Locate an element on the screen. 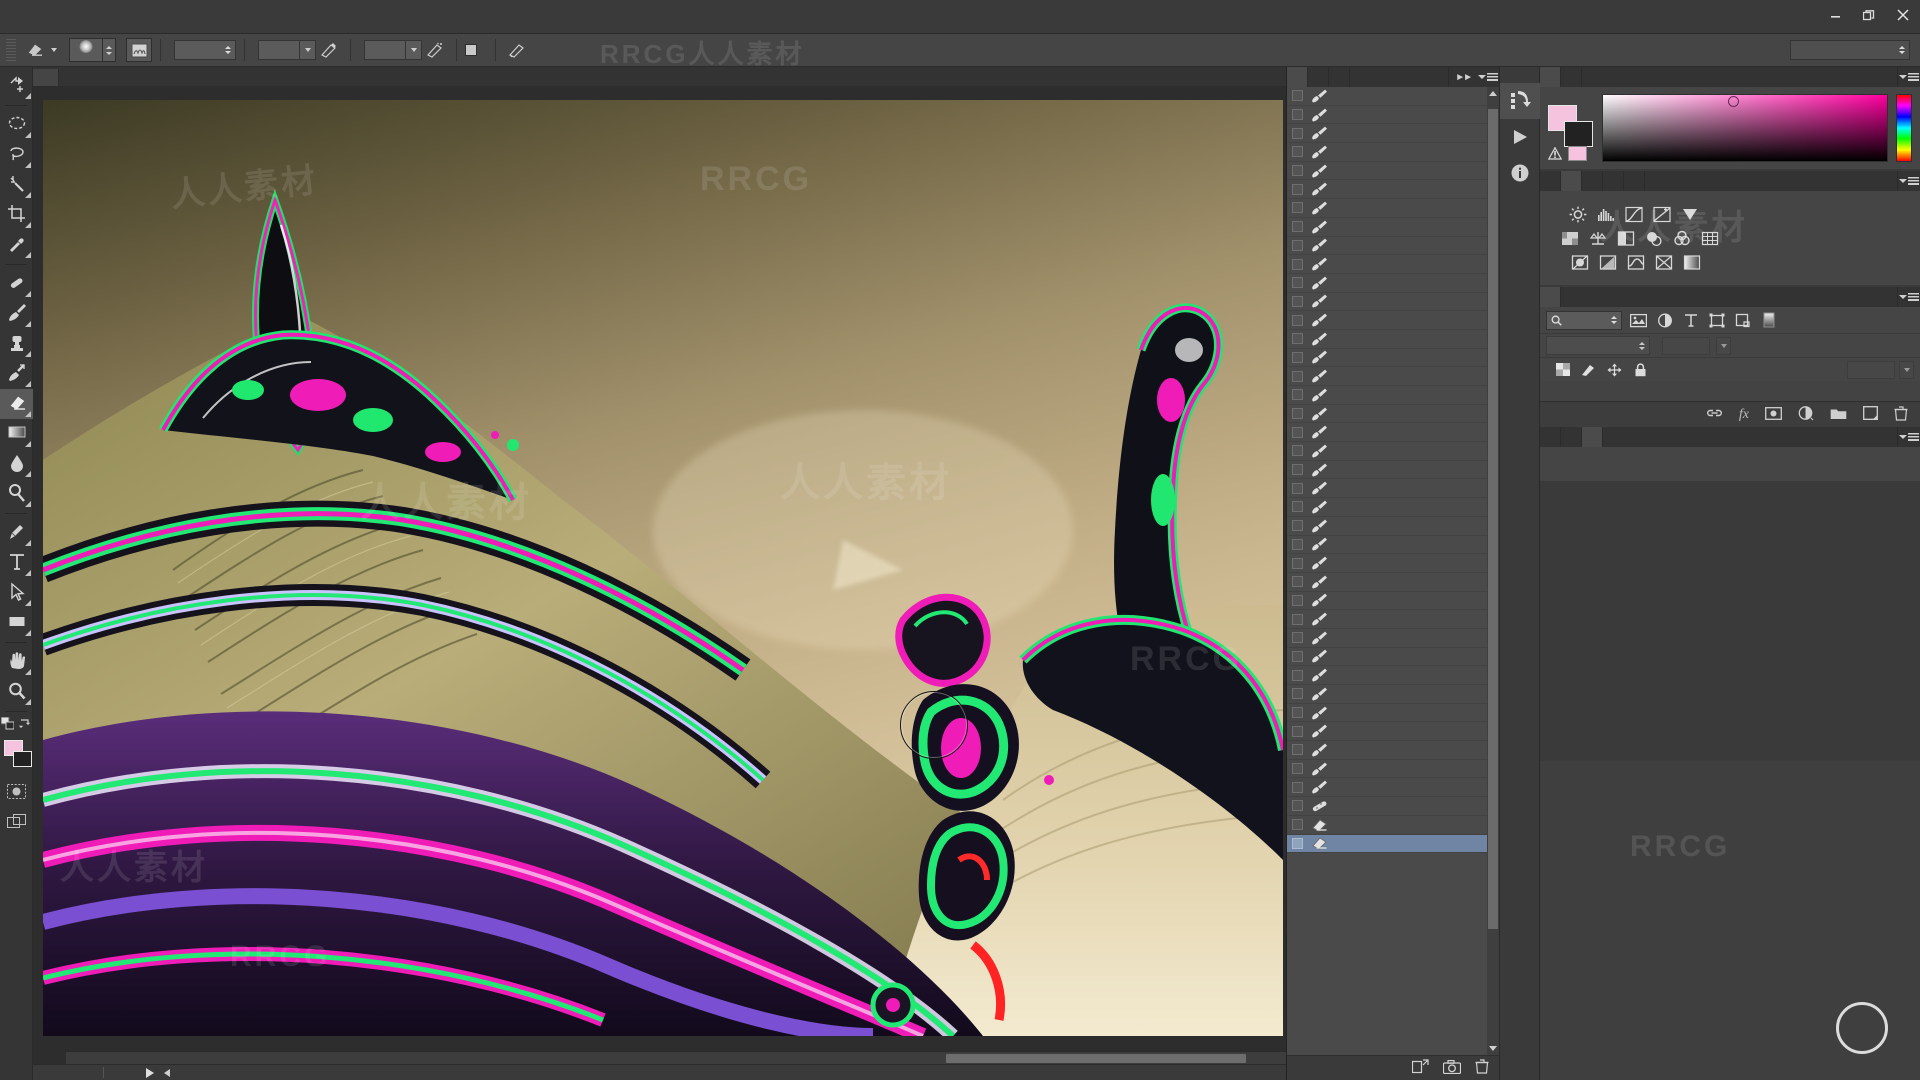 The image size is (1920, 1080). rectangle-tool is located at coordinates (16, 623).